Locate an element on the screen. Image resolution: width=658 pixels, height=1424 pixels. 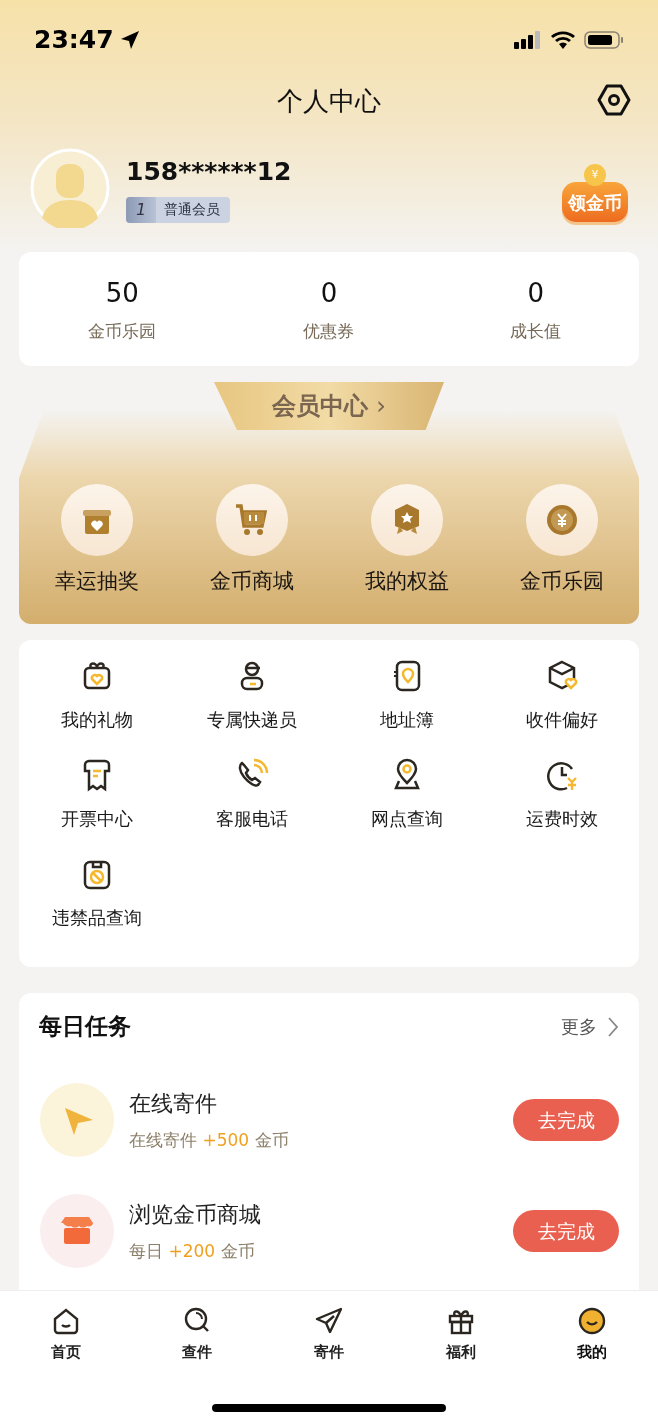
stat-label: 成长值 is located at coordinates (536, 331).